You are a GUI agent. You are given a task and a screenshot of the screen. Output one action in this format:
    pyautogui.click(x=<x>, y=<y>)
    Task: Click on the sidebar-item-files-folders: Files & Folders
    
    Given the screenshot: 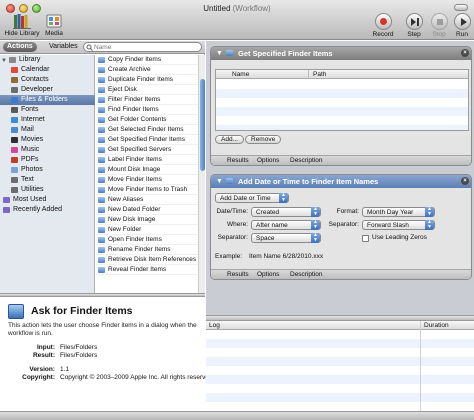 What is the action you would take?
    pyautogui.click(x=47, y=100)
    